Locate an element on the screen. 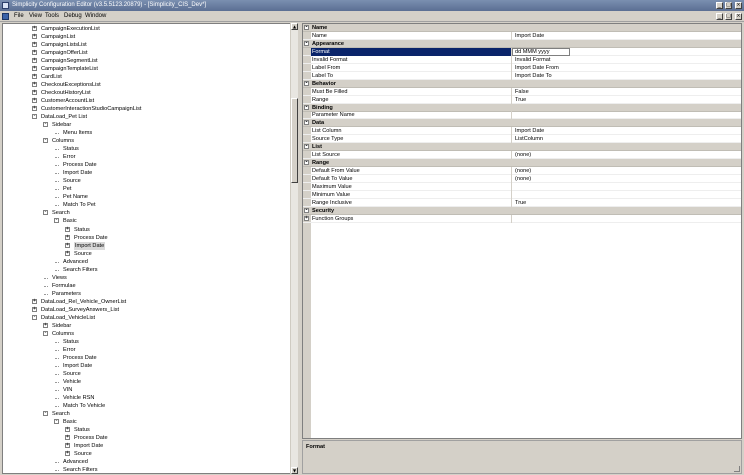 The height and width of the screenshot is (475, 744). tree-node-label: VIN is located at coordinates (67, 390).